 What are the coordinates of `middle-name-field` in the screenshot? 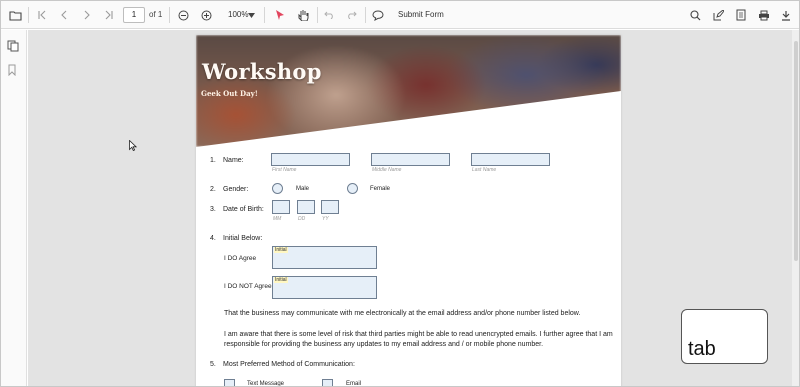 It's located at (410, 159).